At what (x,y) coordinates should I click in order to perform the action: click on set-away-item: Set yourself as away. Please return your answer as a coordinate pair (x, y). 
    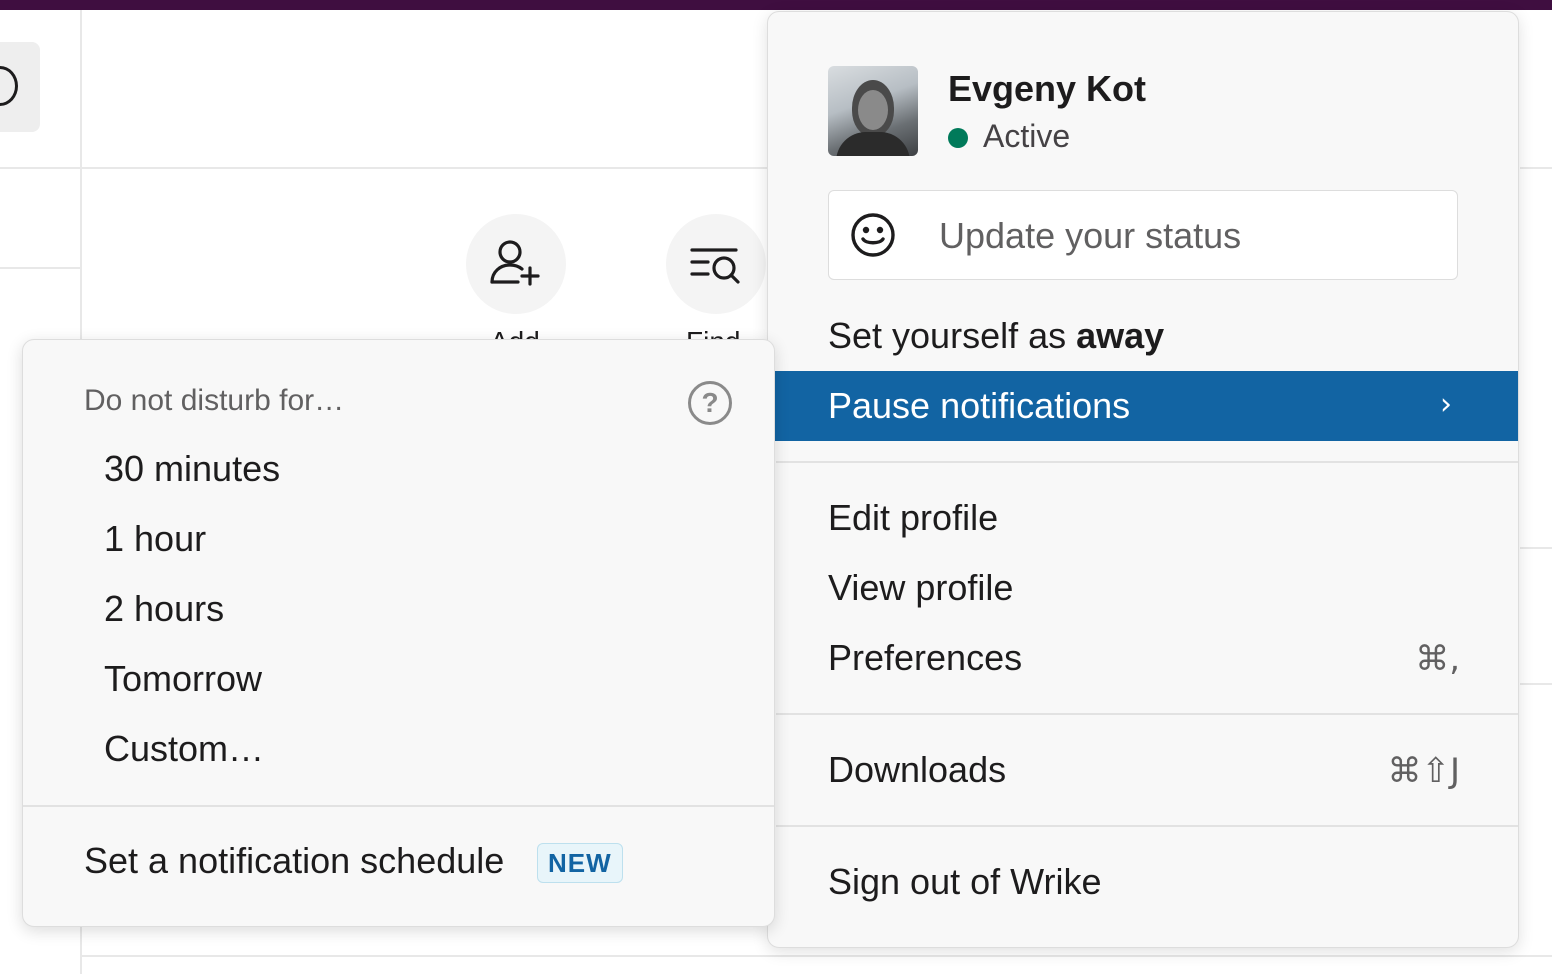
    Looking at the image, I should click on (1146, 336).